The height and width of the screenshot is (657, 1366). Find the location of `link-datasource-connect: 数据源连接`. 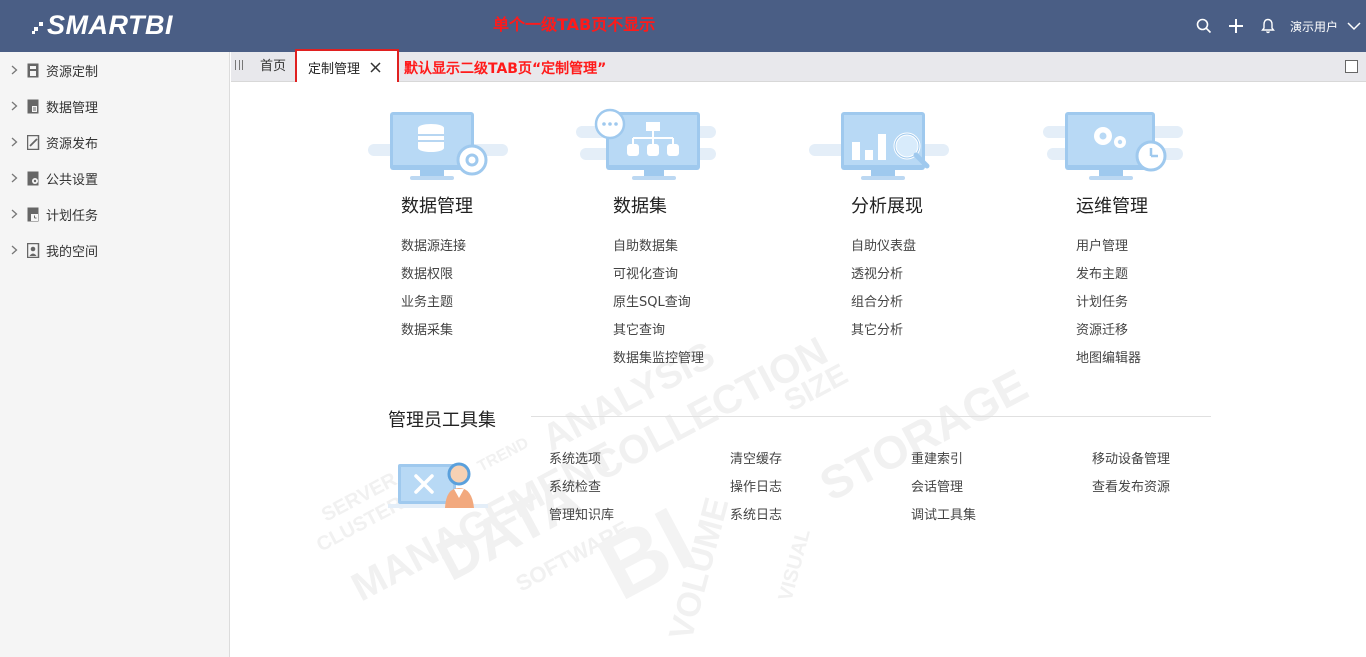

link-datasource-connect: 数据源连接 is located at coordinates (433, 251).